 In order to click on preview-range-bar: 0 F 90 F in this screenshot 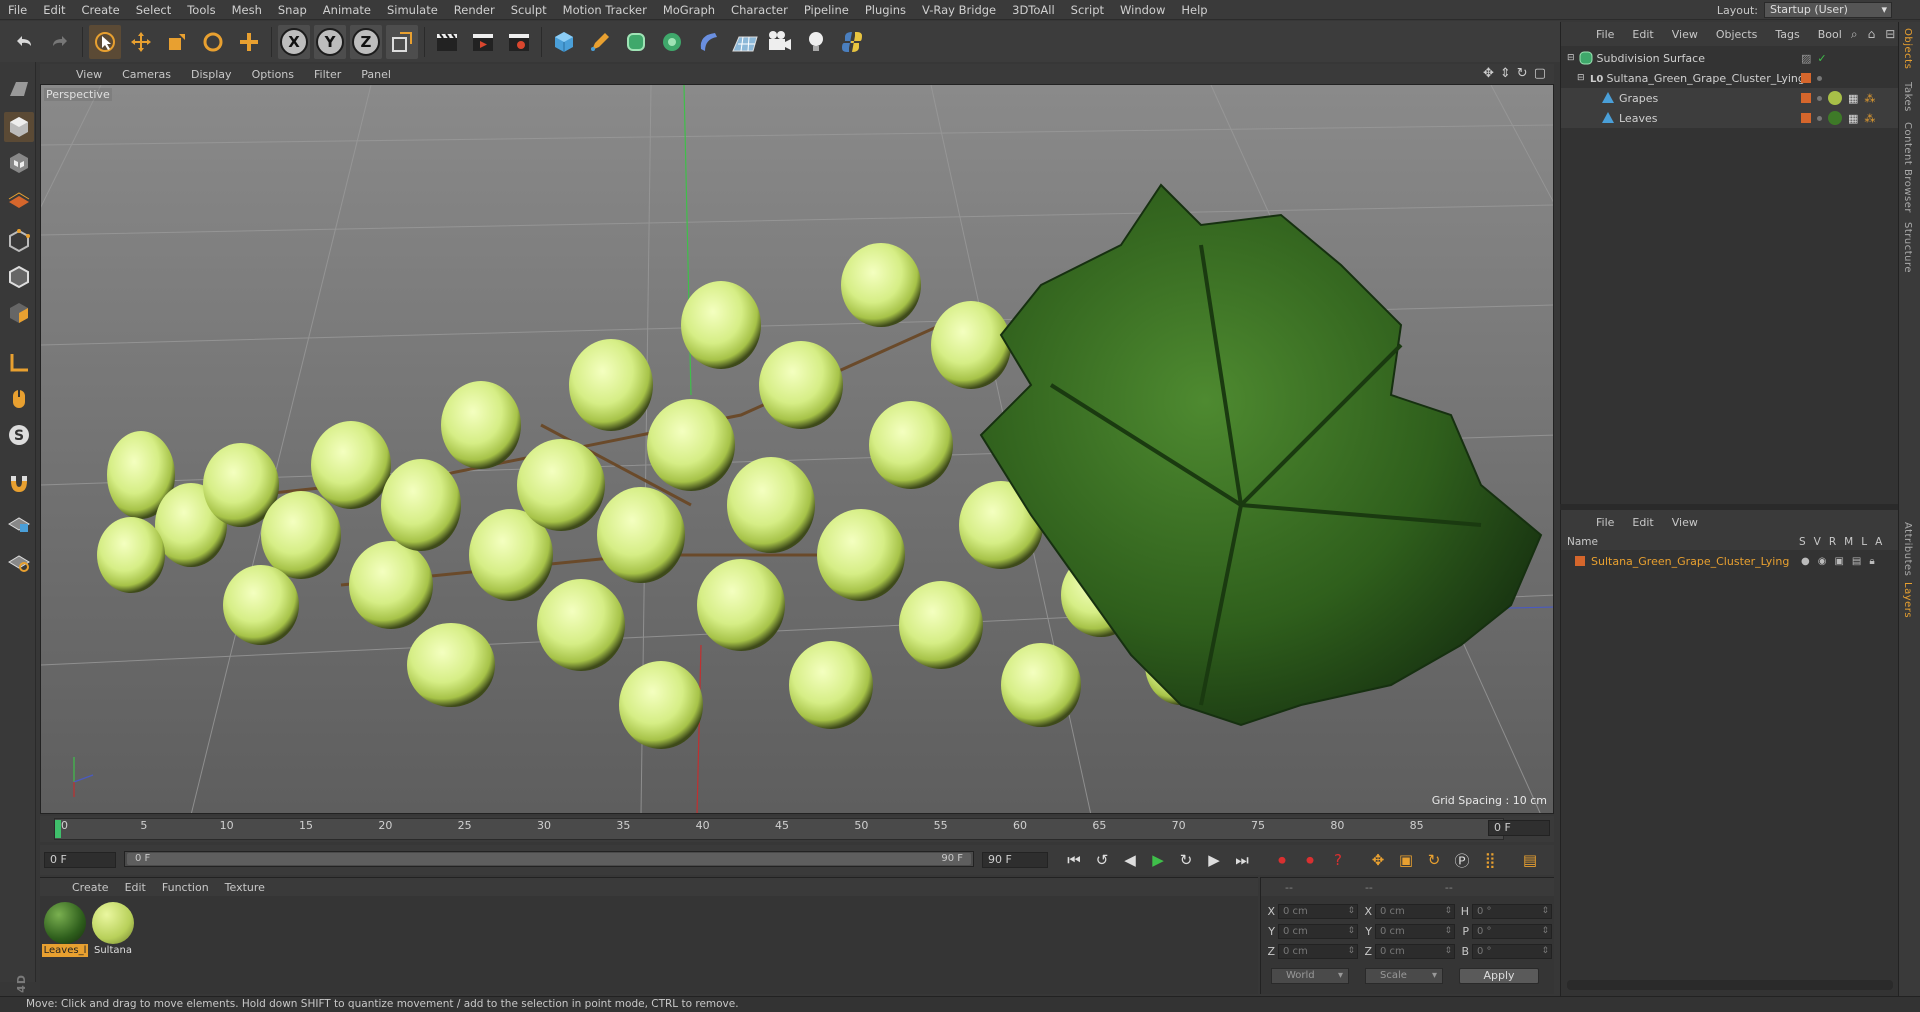, I will do `click(549, 859)`.